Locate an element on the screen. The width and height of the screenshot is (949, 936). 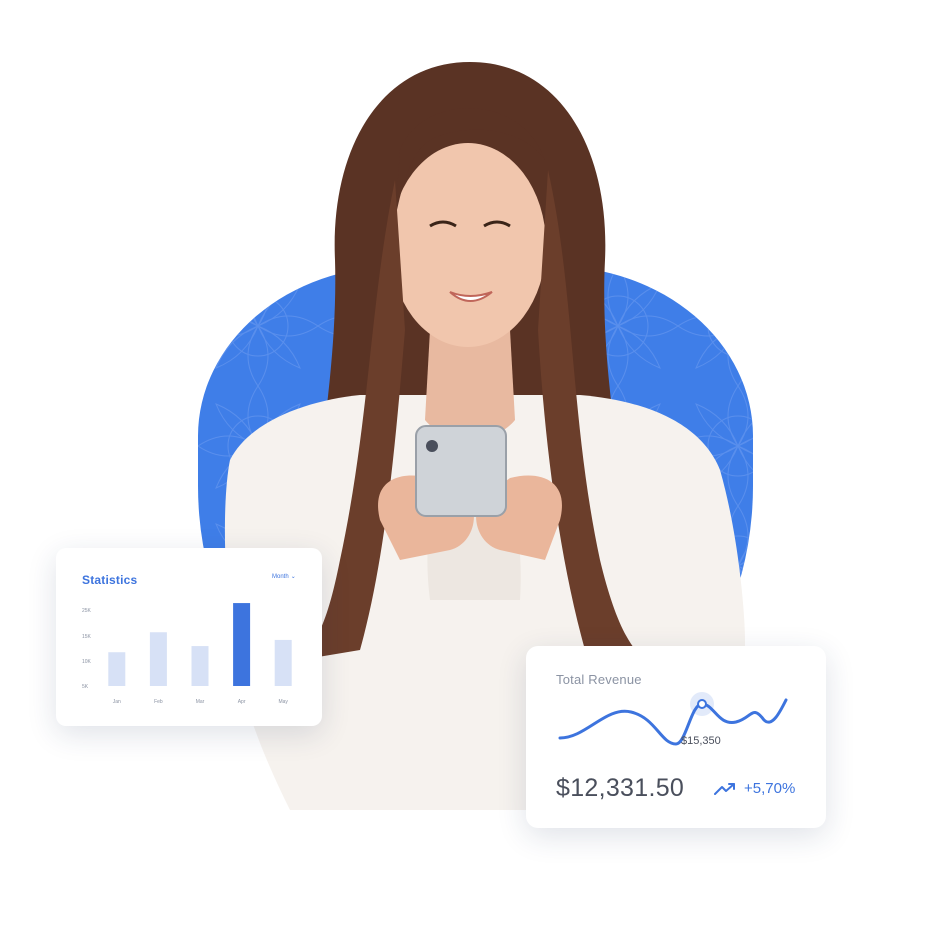
revenue-peak-point is located at coordinates (702, 704).